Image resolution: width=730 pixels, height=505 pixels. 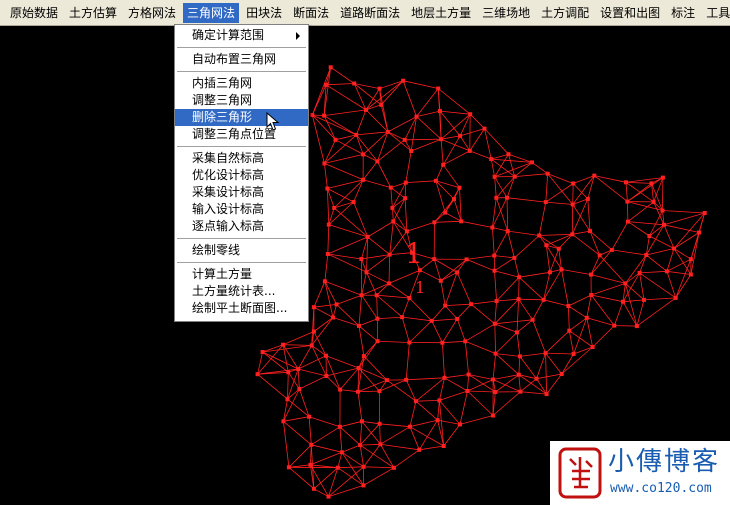 I want to click on dropdown-item: 优化设计标高, so click(x=241, y=175).